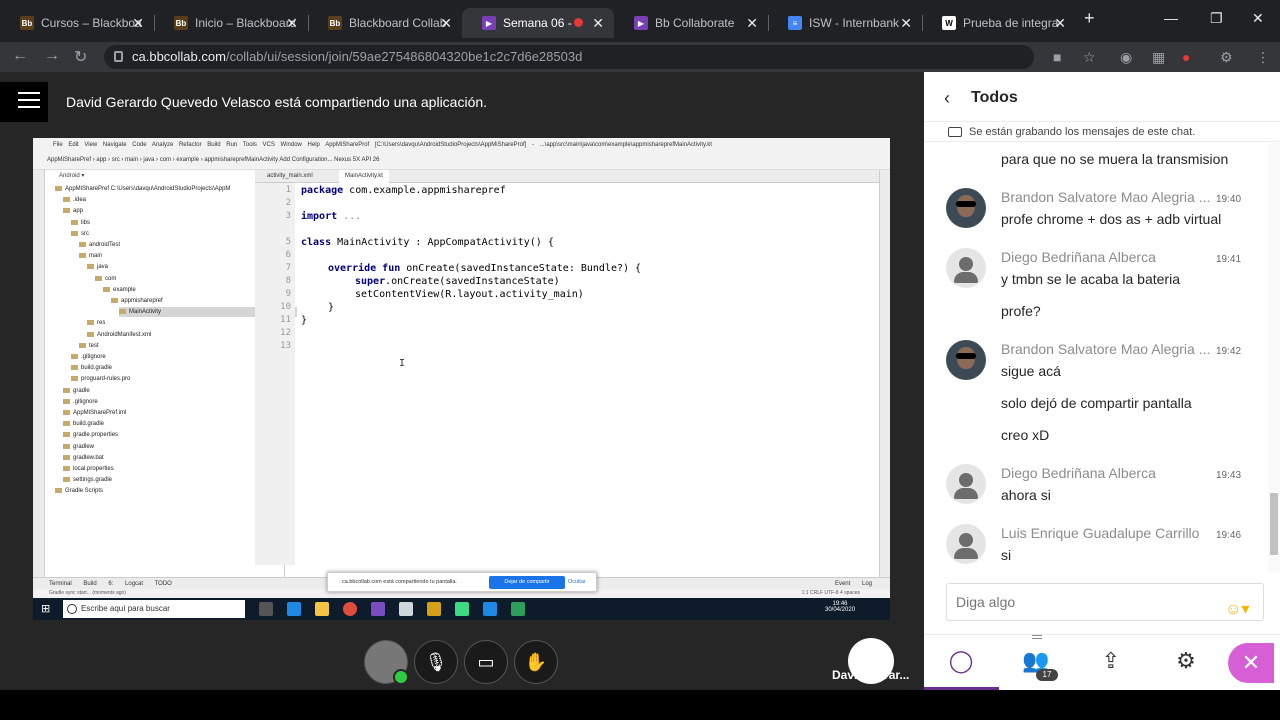 This screenshot has height=720, width=1280. I want to click on reload-icon: ↻, so click(80, 57).